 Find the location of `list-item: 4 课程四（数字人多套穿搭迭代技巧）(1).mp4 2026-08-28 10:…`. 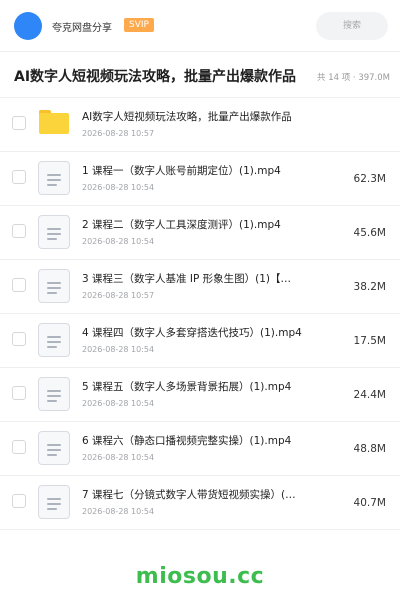

list-item: 4 课程四（数字人多套穿搭迭代技巧）(1).mp4 2026-08-28 10:… is located at coordinates (200, 341).